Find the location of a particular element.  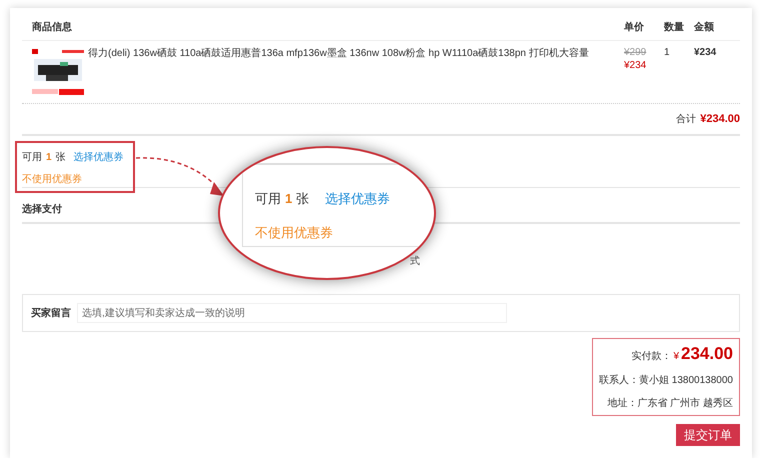

address-info: 地址：广东省 广州市 越秀区 is located at coordinates (670, 403).